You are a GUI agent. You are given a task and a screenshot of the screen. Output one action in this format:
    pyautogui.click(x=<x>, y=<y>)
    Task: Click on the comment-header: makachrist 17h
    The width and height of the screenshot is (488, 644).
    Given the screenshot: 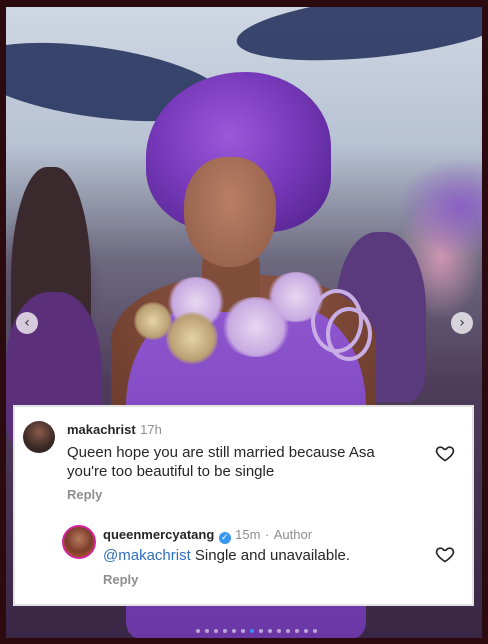 What is the action you would take?
    pyautogui.click(x=114, y=430)
    